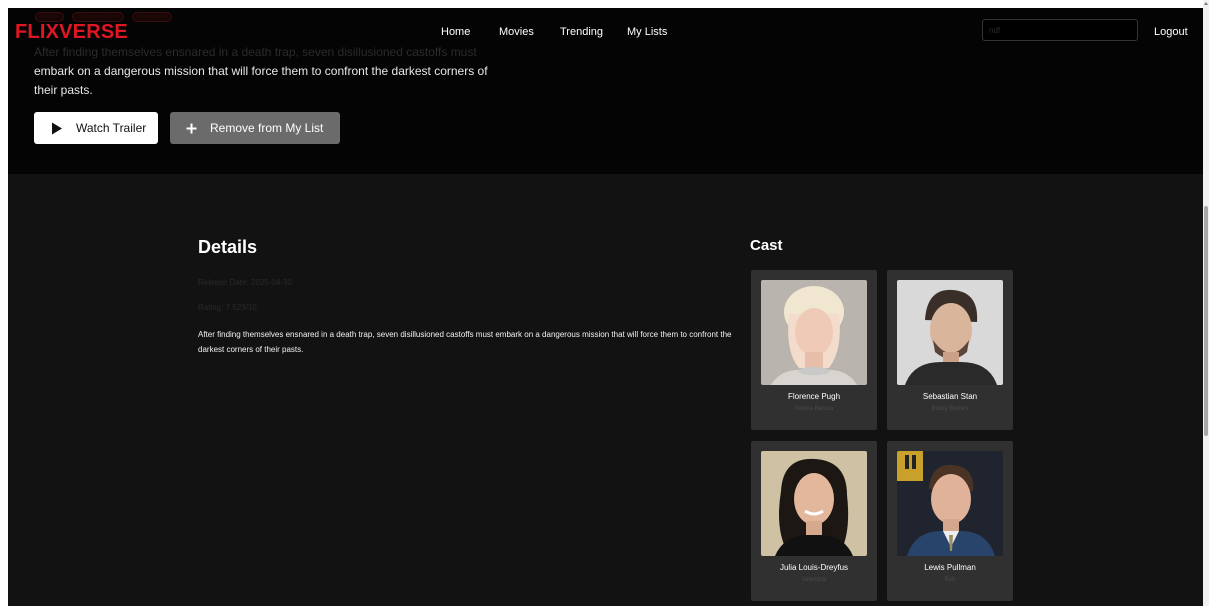  I want to click on hero-description-line: their pasts., so click(63, 90).